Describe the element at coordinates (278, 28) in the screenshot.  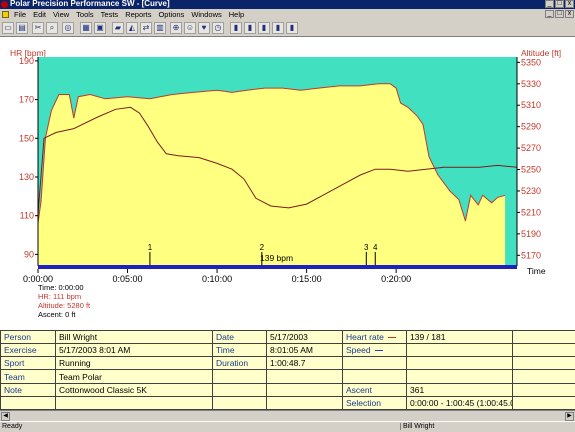
I see `bar-chart-4-icon: ▮` at that location.